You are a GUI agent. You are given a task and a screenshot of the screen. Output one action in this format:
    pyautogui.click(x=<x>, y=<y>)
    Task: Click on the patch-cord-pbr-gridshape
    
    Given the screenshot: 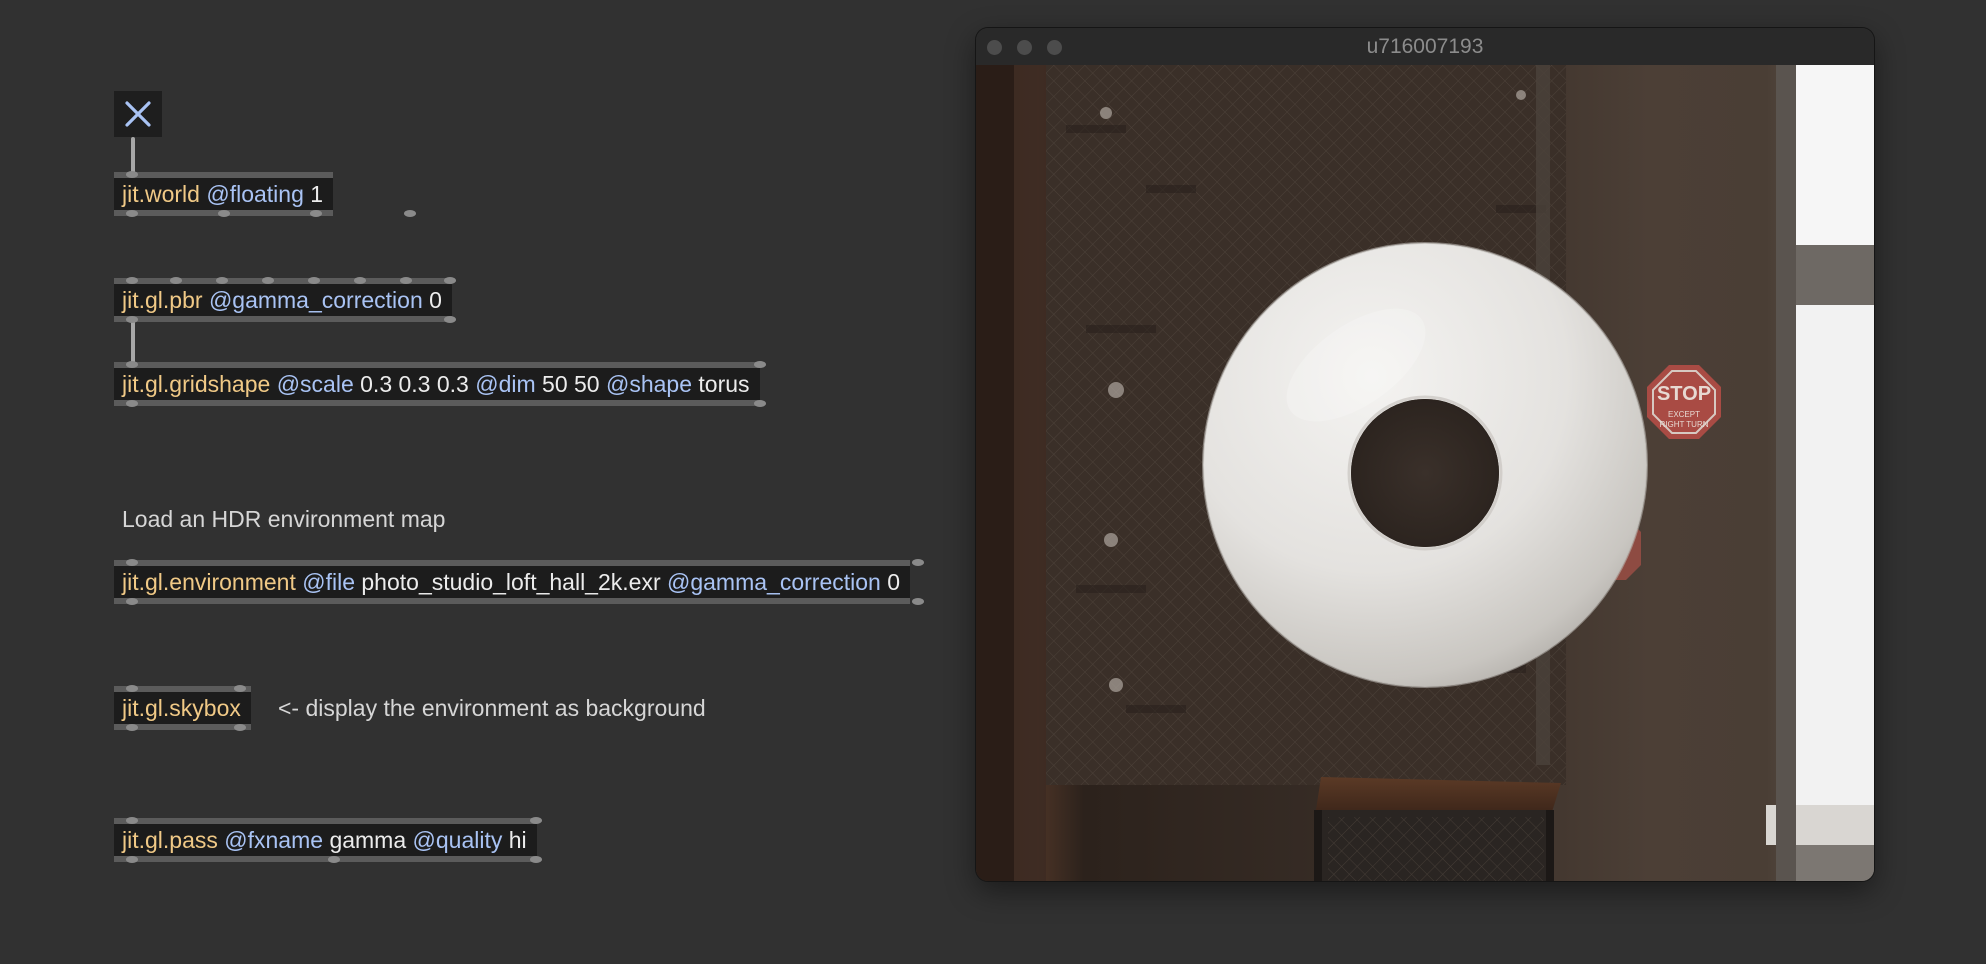 What is the action you would take?
    pyautogui.click(x=133, y=343)
    